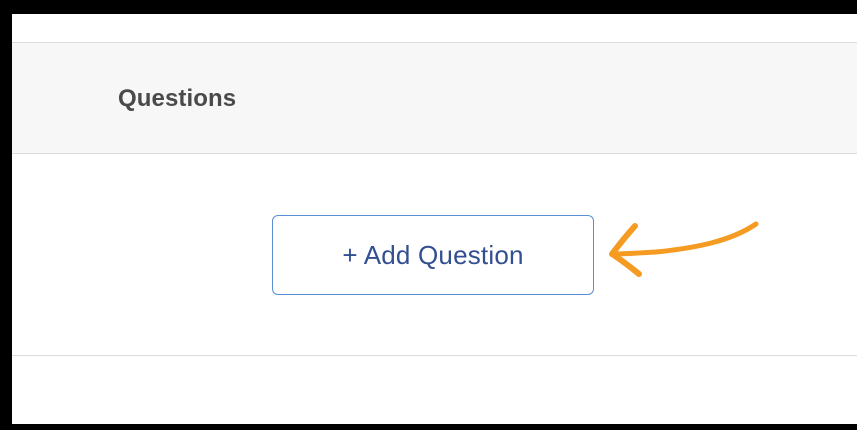 Image resolution: width=857 pixels, height=430 pixels. What do you see at coordinates (177, 98) in the screenshot?
I see `section-title: Questions` at bounding box center [177, 98].